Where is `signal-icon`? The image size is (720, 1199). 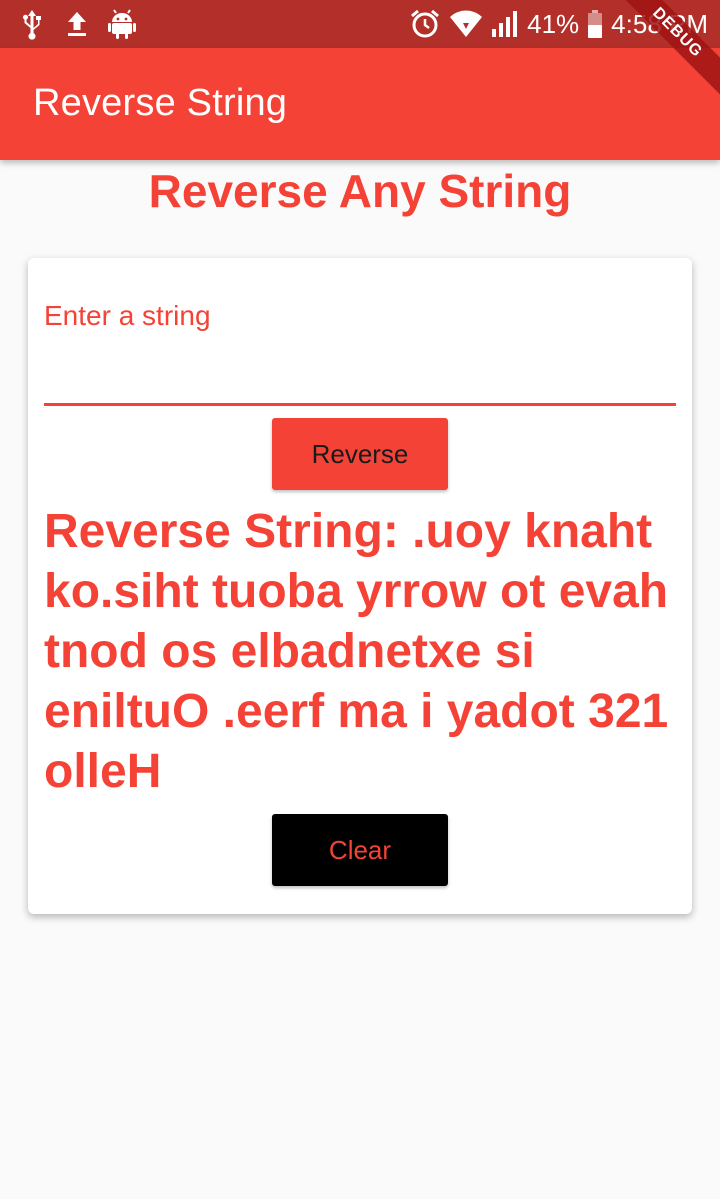
signal-icon is located at coordinates (505, 24).